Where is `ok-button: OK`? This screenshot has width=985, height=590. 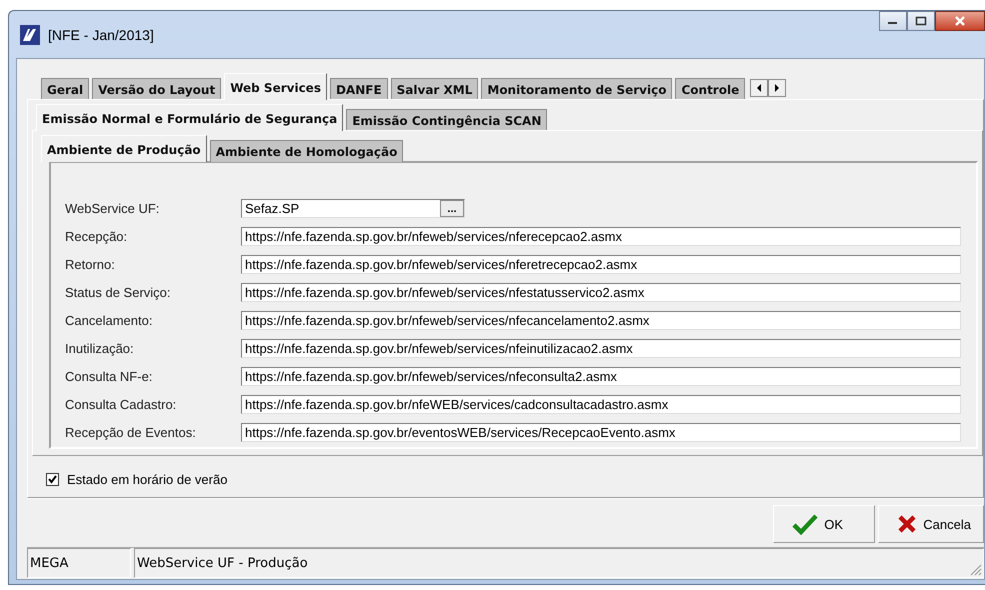 ok-button: OK is located at coordinates (824, 524).